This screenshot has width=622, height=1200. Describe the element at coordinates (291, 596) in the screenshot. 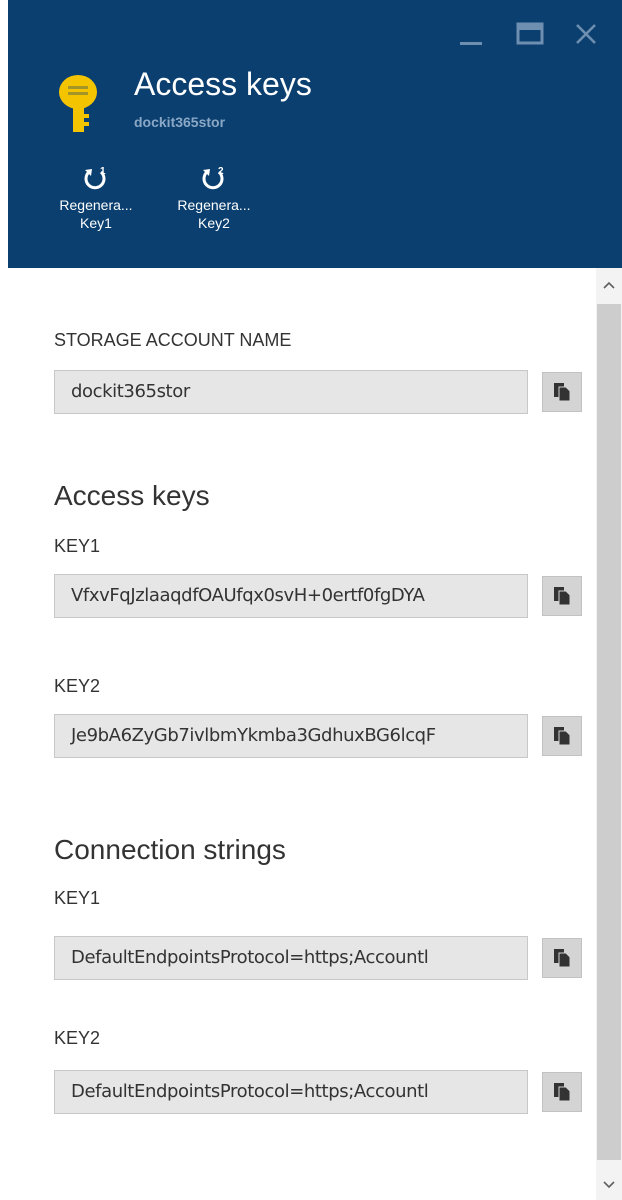

I see `access-key1-field: VfxvFqJzlaaqdfOAUfqx0svH+0ertf0fgDYA` at that location.